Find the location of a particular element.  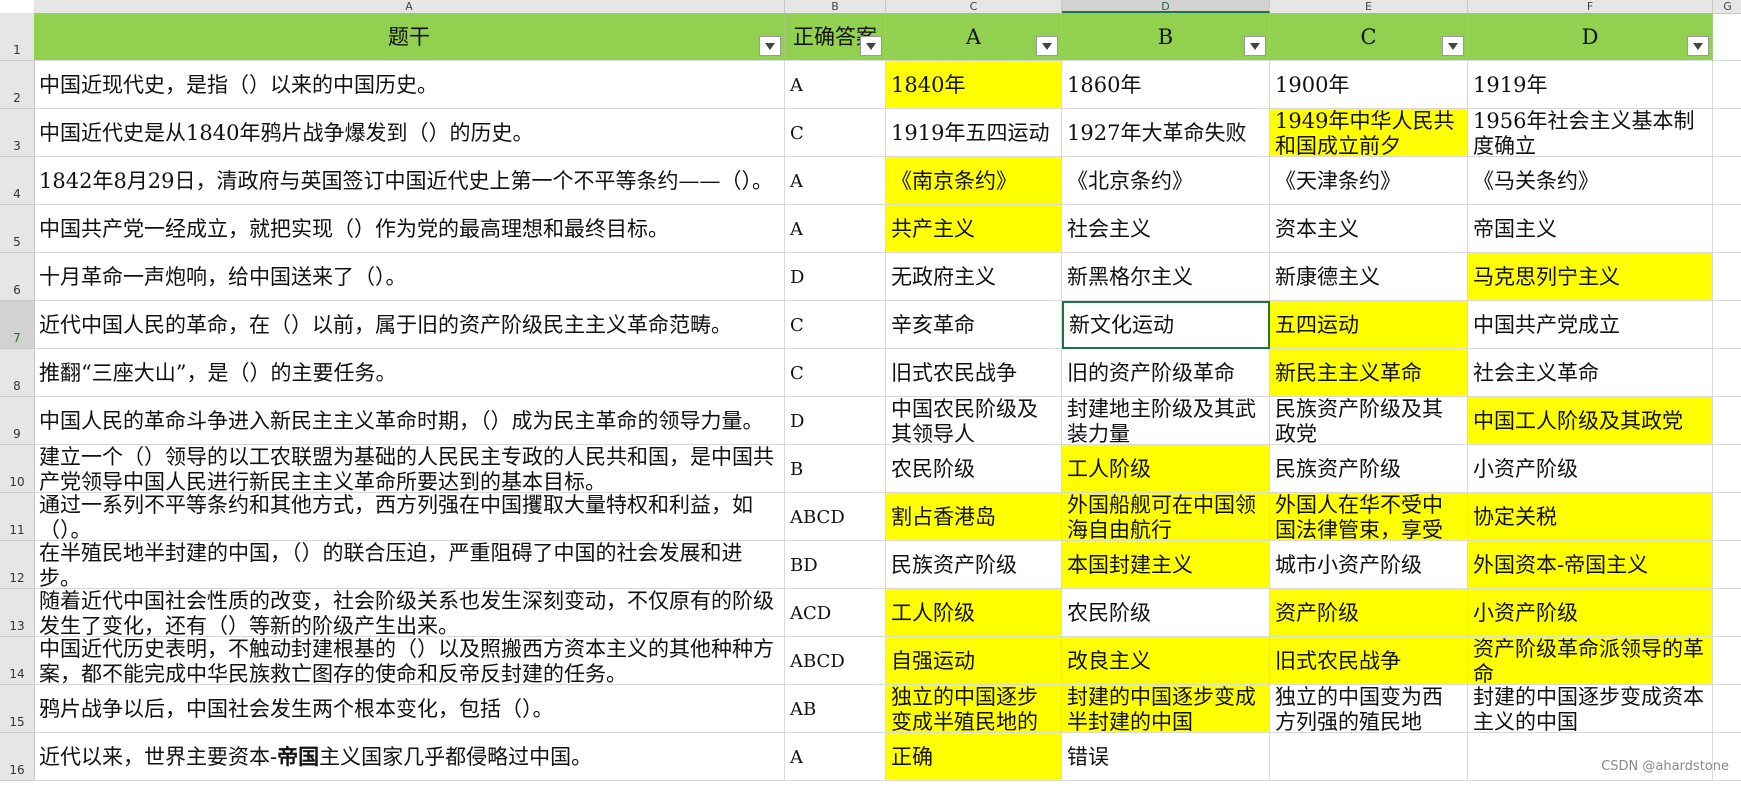

option-a-cell: 《南京条约》 is located at coordinates (974, 181).